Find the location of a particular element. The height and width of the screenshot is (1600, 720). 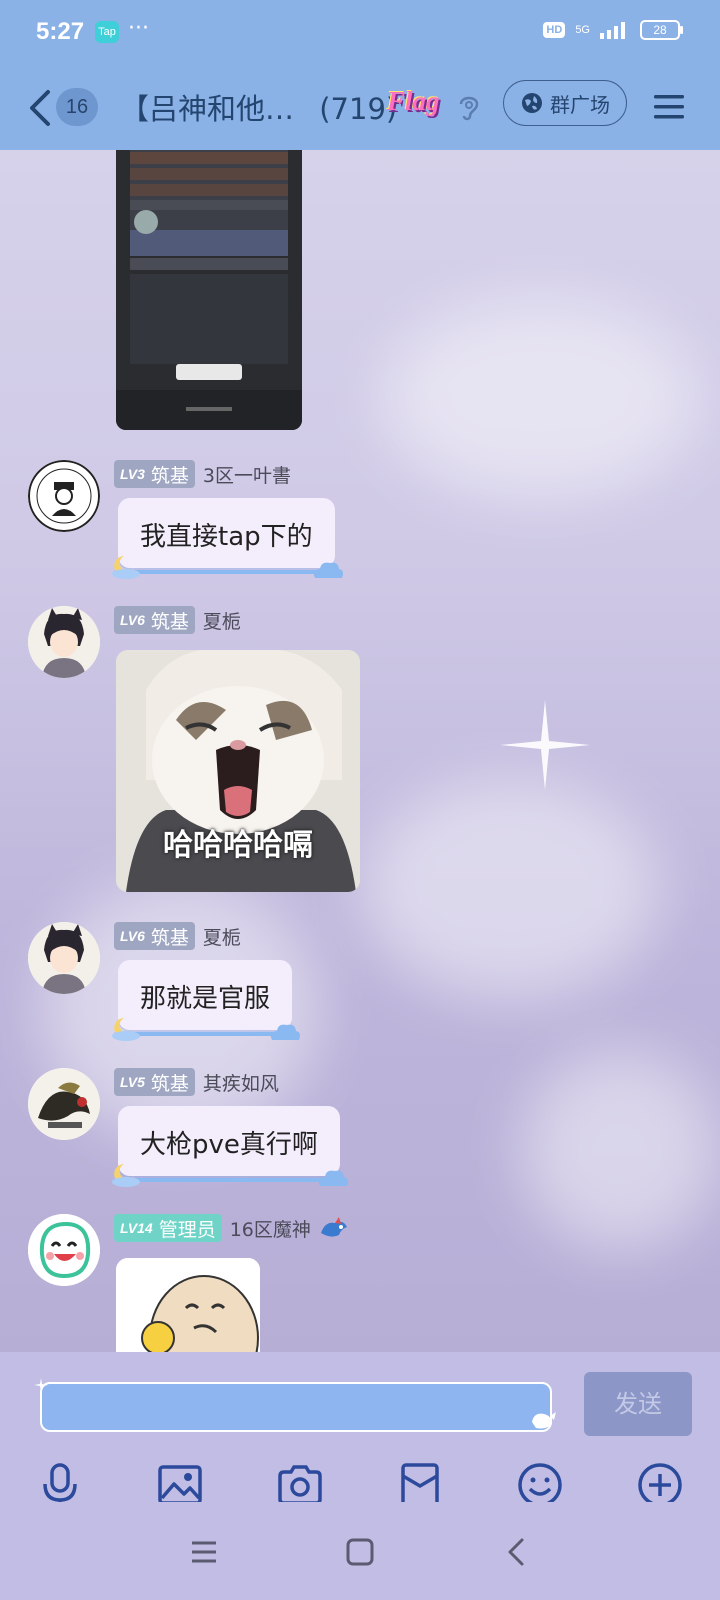

level-number: LV3 is located at coordinates (132, 474).